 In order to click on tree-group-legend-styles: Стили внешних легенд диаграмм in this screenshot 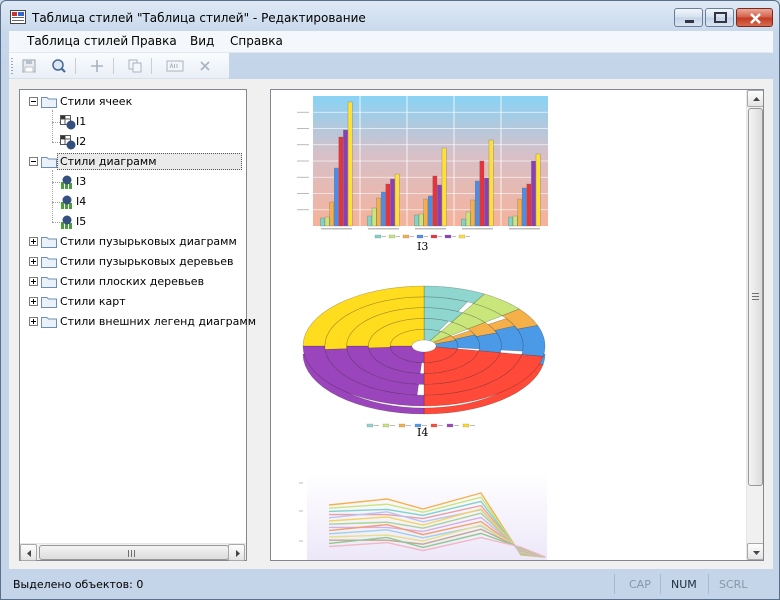, I will do `click(138, 322)`.